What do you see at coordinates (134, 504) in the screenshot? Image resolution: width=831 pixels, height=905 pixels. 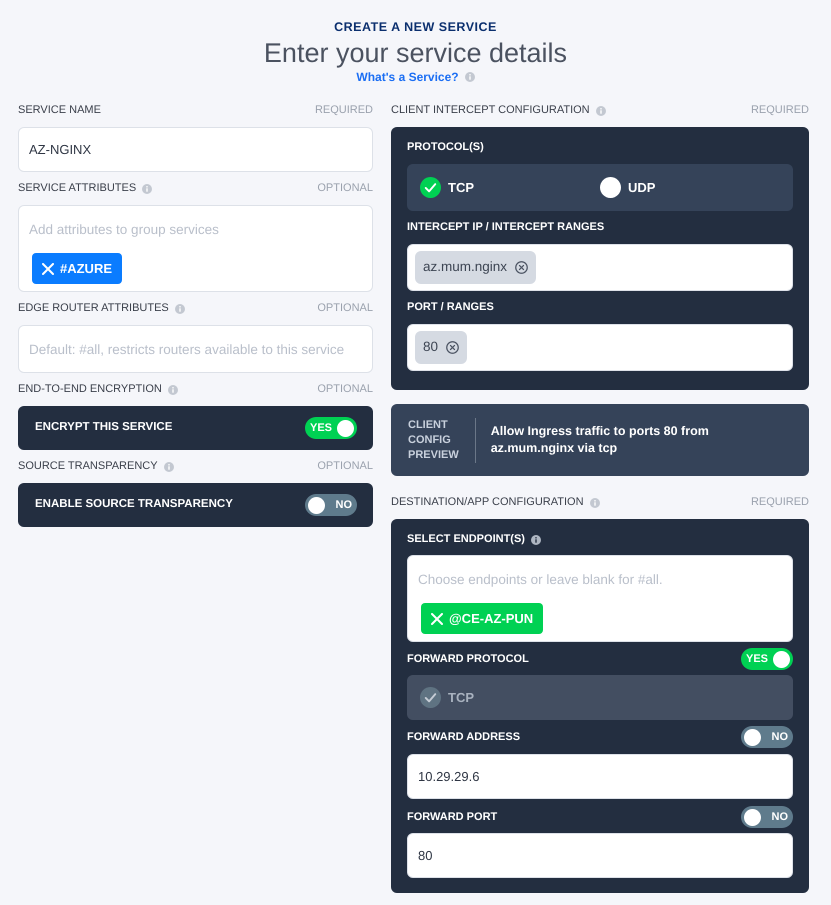 I see `option-label: ENABLE SOURCE TRANSPARENCY` at bounding box center [134, 504].